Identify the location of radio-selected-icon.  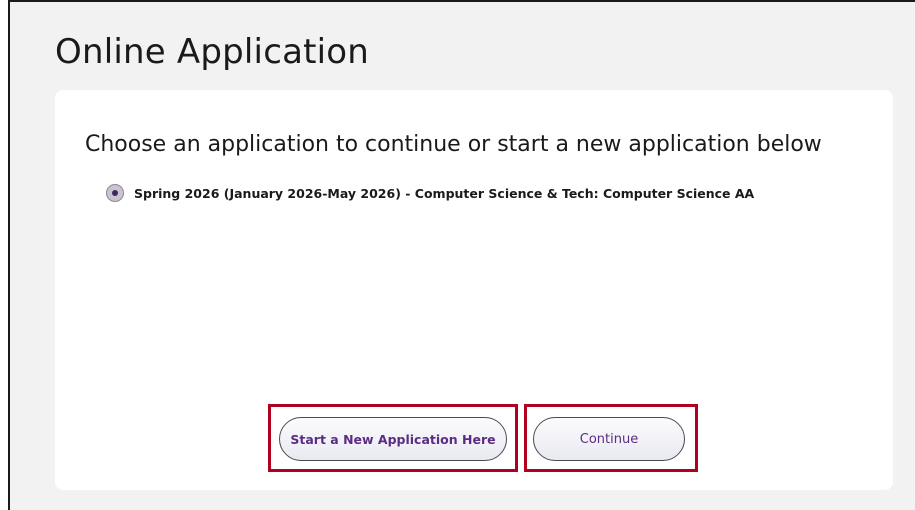
(115, 193).